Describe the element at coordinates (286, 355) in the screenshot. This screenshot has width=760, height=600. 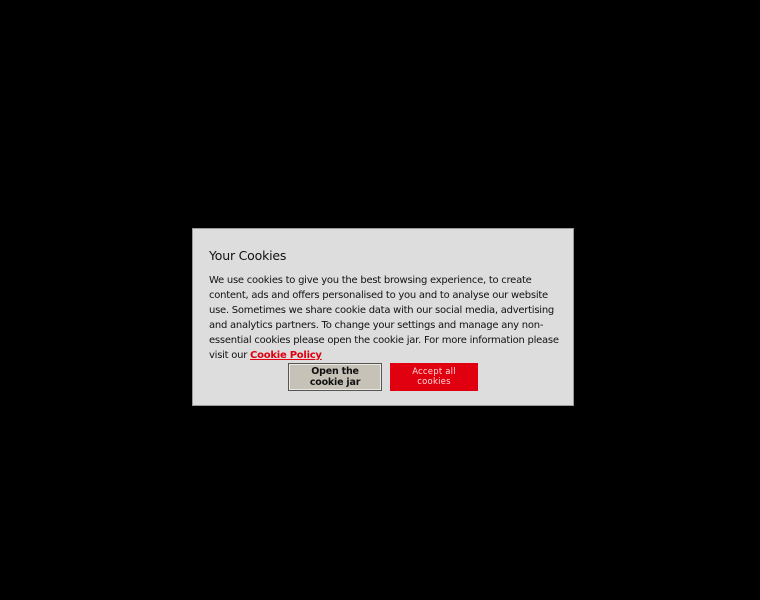
I see `cookie-policy-link: Cookie Policy` at that location.